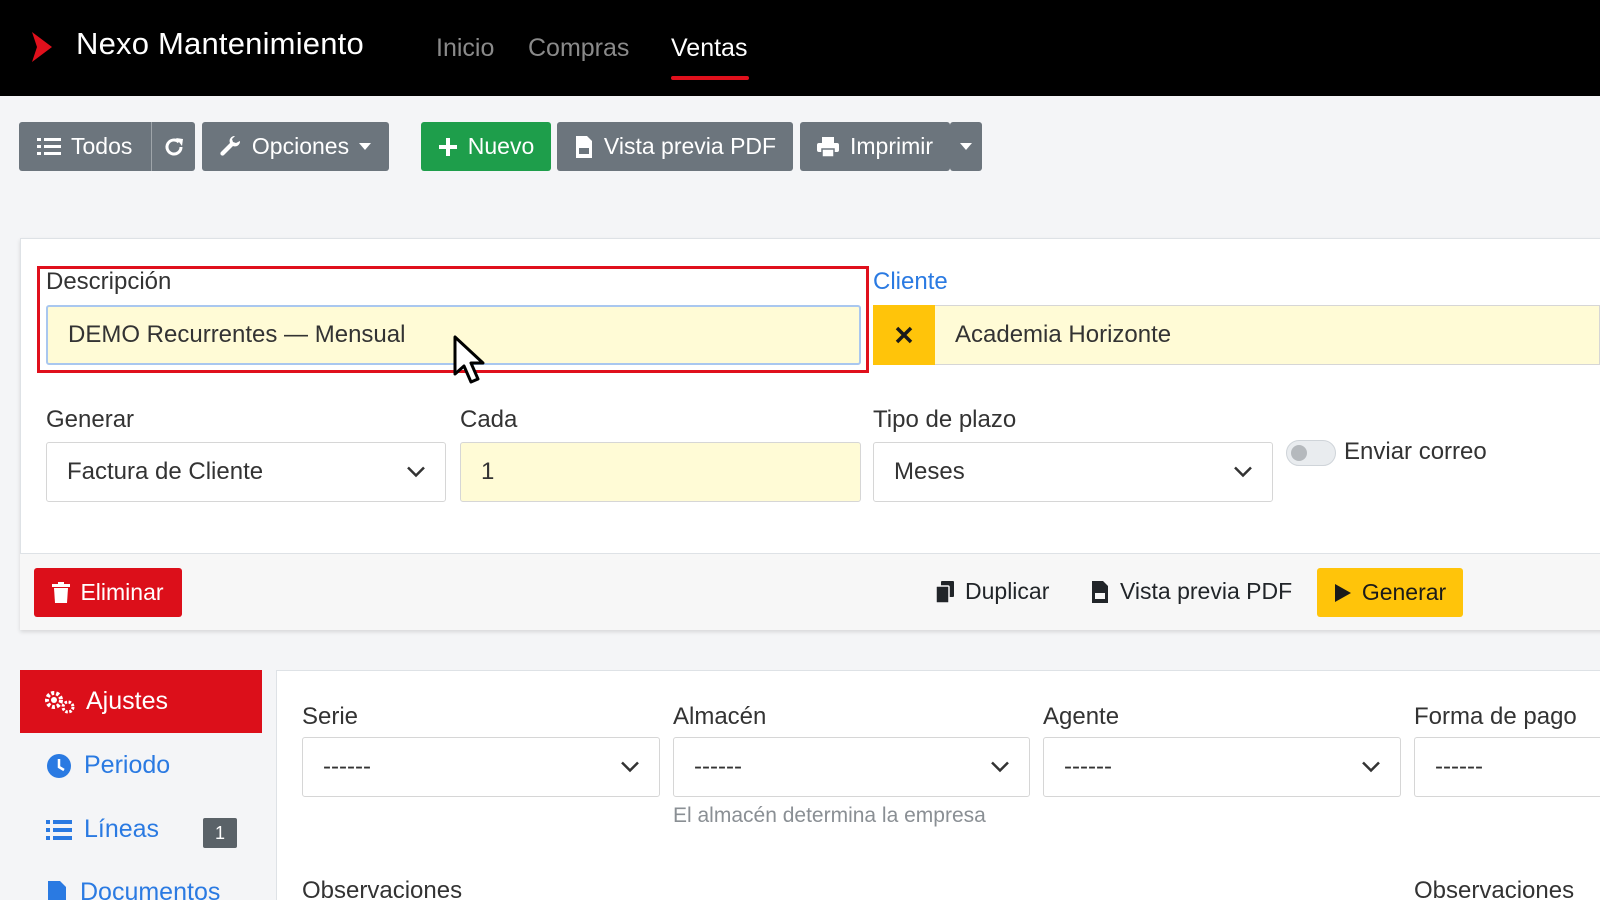  I want to click on client-value: Academia Horizonte, so click(1063, 334).